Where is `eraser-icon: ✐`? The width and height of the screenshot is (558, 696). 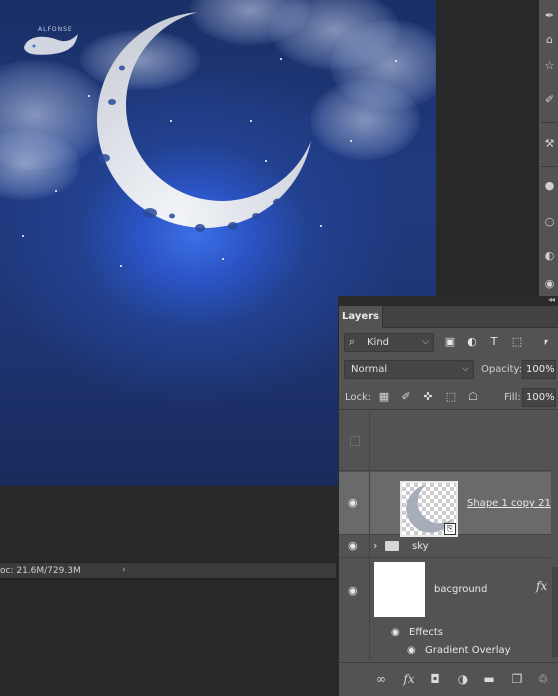
eraser-icon: ✐ is located at coordinates (549, 100).